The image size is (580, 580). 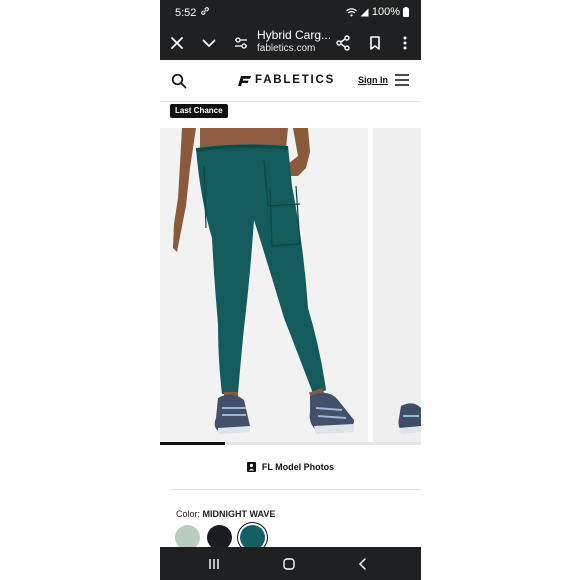 What do you see at coordinates (343, 43) in the screenshot?
I see `share-icon` at bounding box center [343, 43].